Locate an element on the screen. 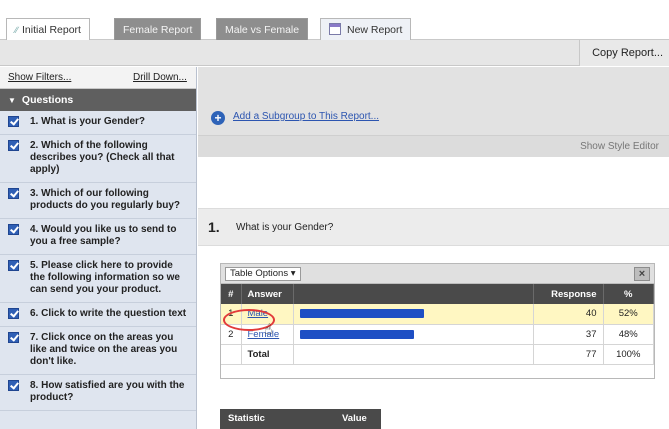 The image size is (669, 429). stat-header-statistic: Statistic is located at coordinates (246, 418).